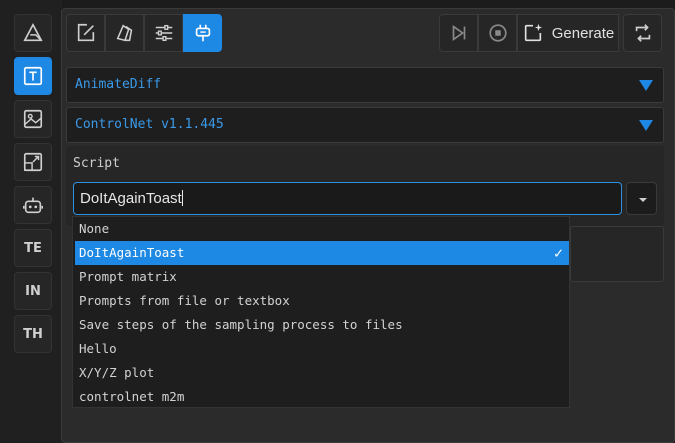 The width and height of the screenshot is (675, 443). I want to click on text-caret, so click(182, 198).